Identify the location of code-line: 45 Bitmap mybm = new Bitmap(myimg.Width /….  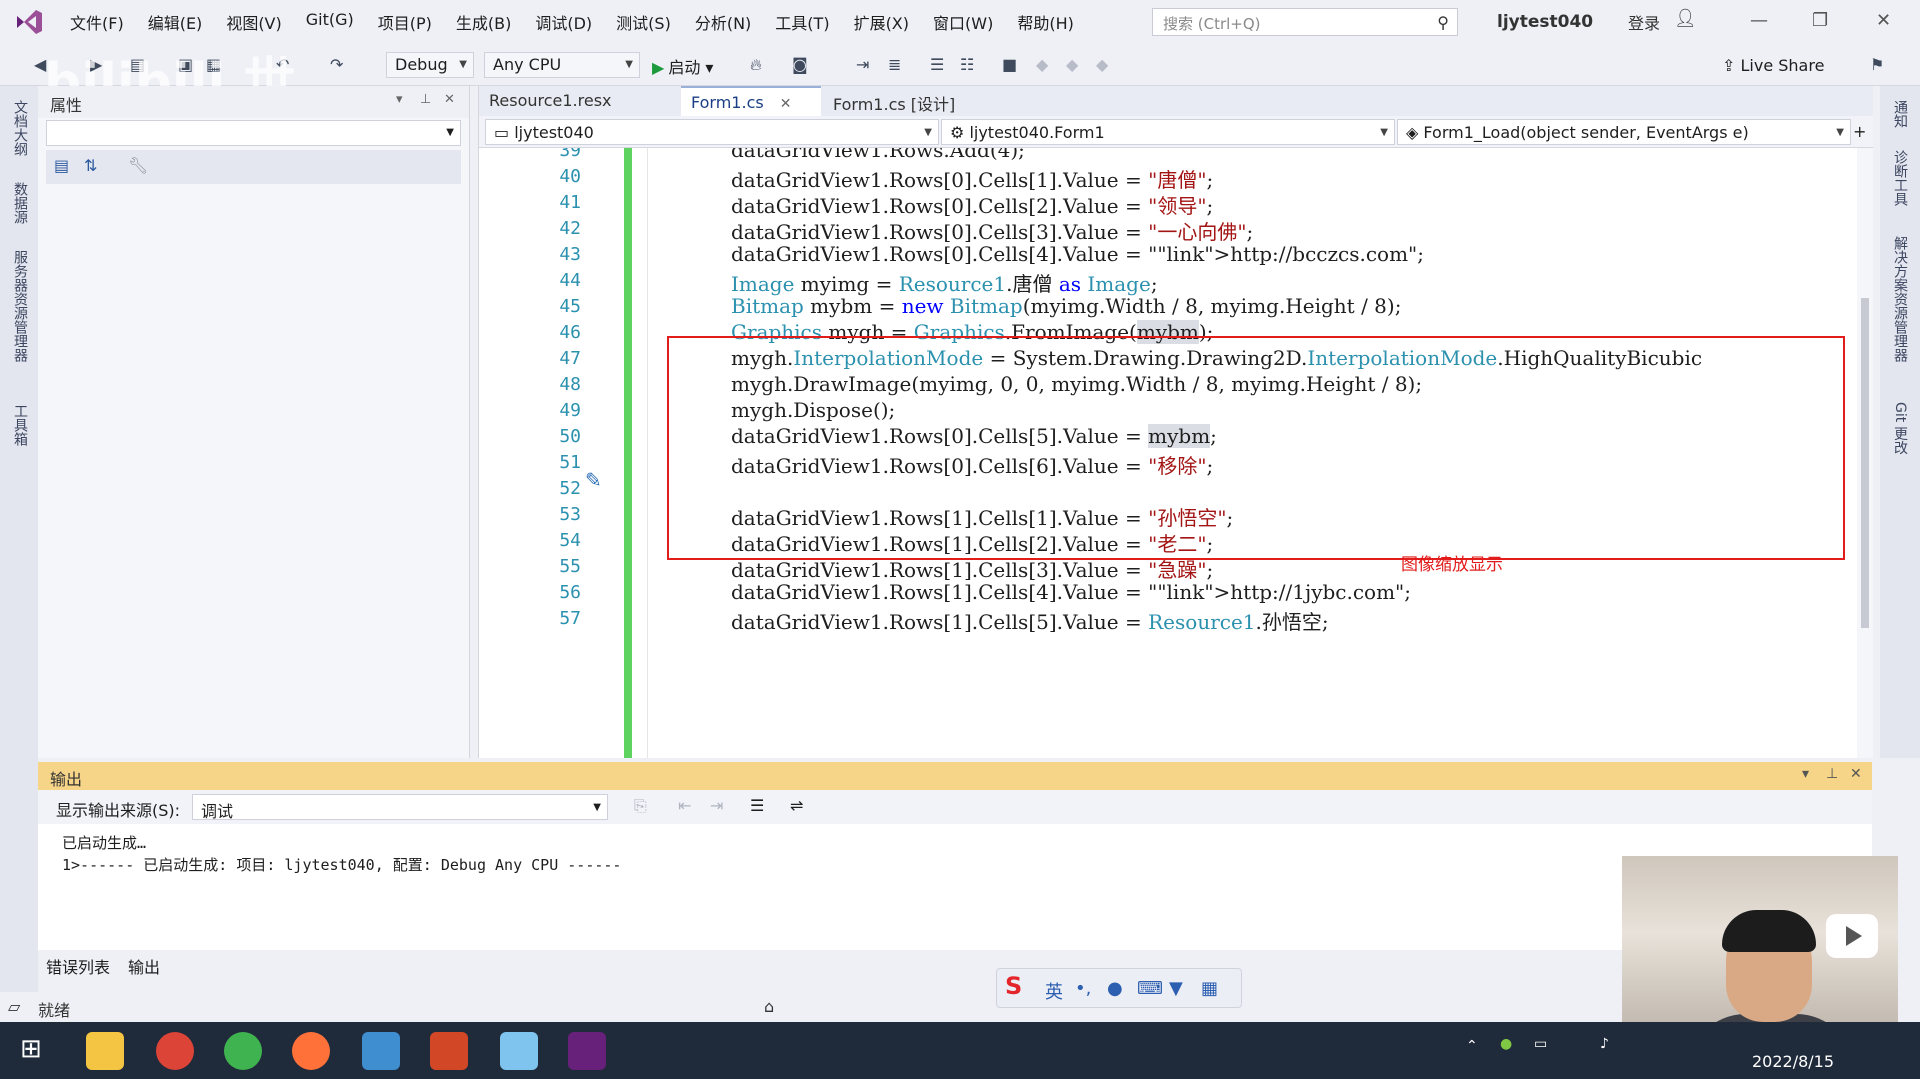
(1168, 307).